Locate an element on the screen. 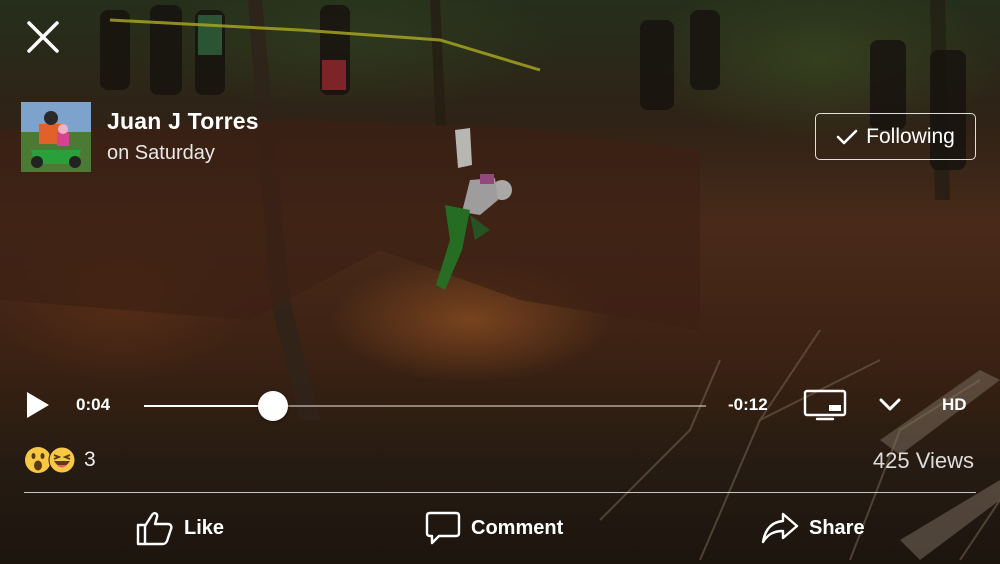  elapsed-time: 0:04 is located at coordinates (93, 404).